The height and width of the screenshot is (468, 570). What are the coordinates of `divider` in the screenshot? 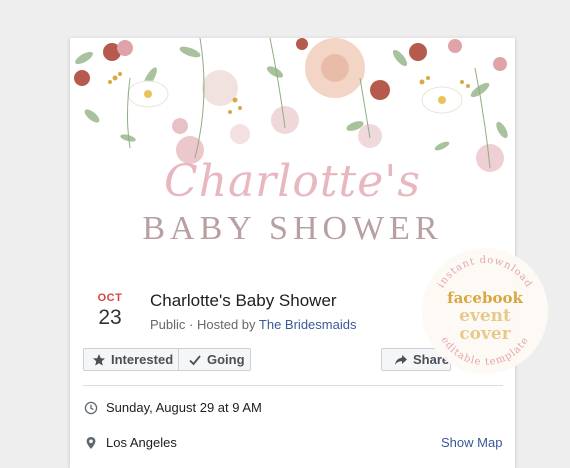 It's located at (293, 385).